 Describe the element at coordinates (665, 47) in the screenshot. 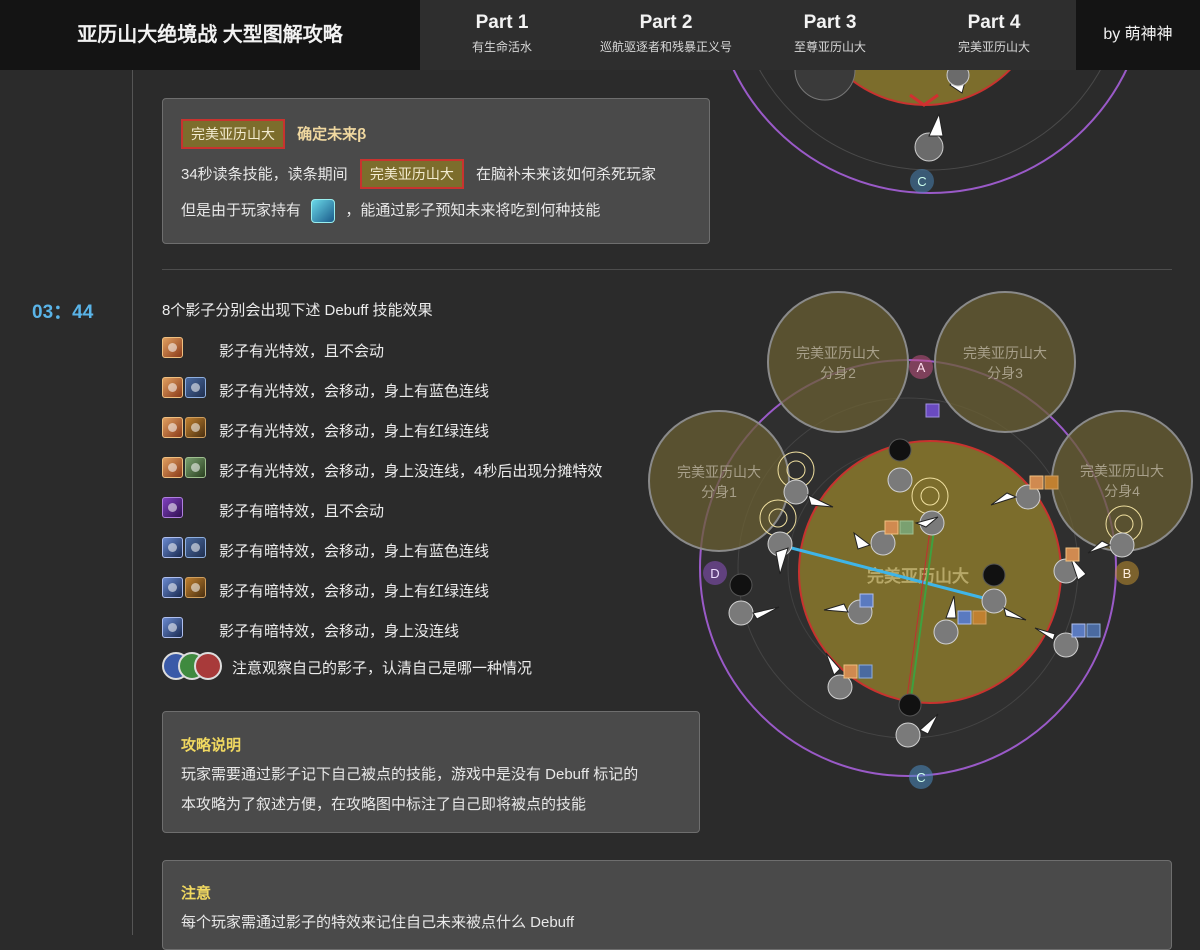

I see `tab-part-2-subtitle: 巡航驱逐者和残暴正义号` at that location.